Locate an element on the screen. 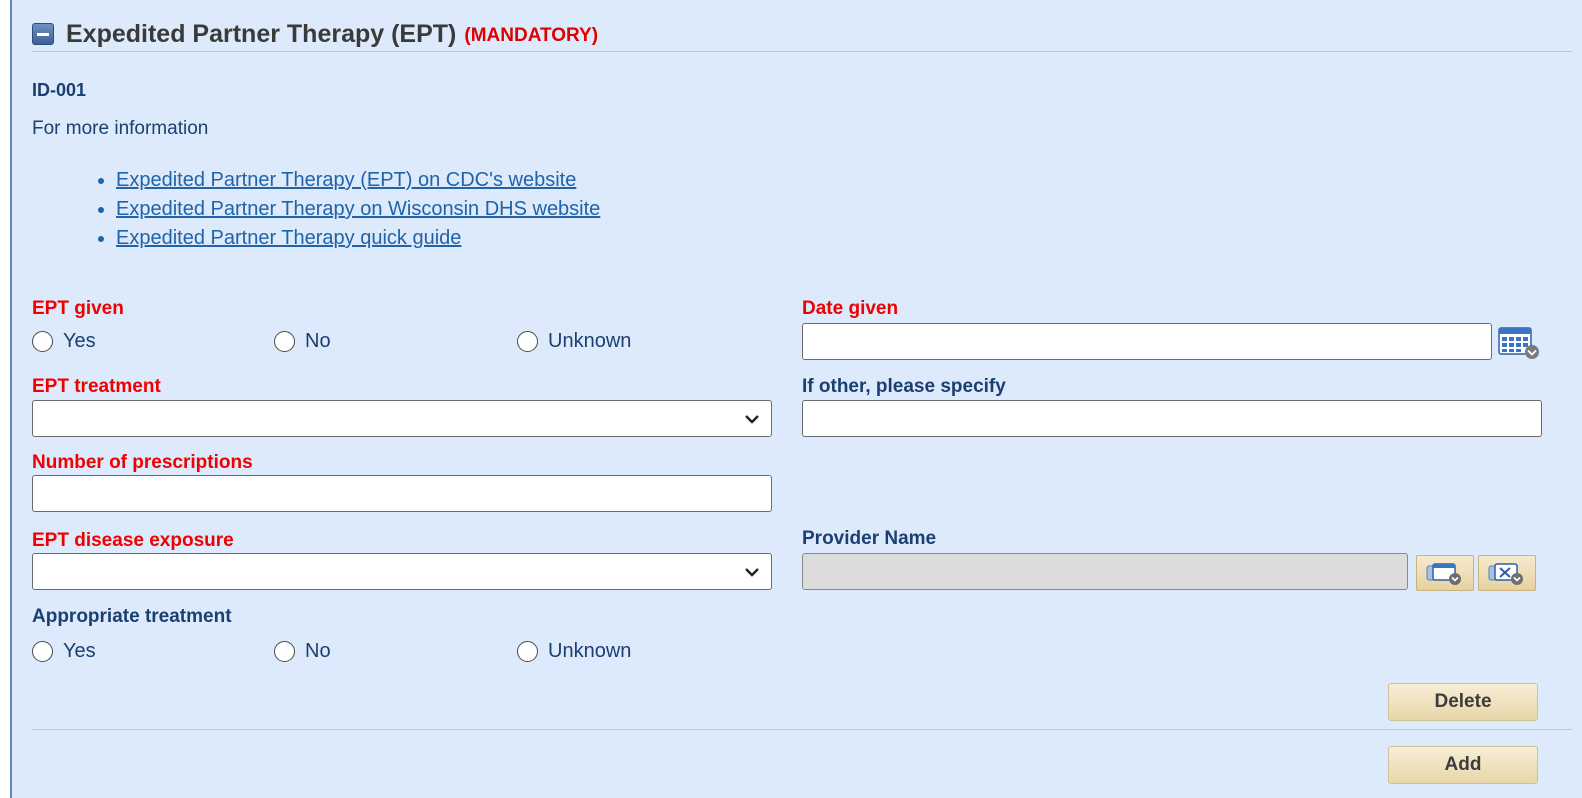 The height and width of the screenshot is (798, 1582). list-item: Expedited Partner Therapy quick guide is located at coordinates (358, 238).